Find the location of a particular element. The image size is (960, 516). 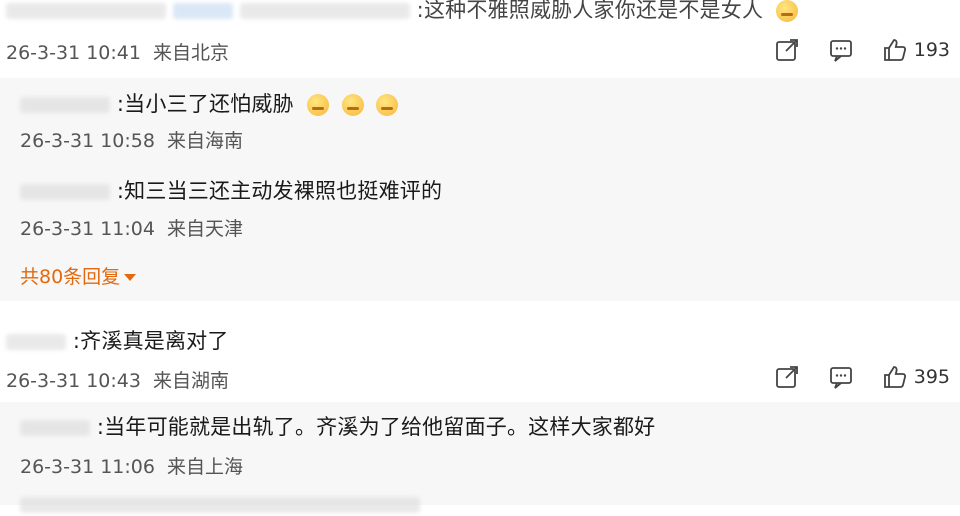

comment-text: :齐溪真是离对了 is located at coordinates (150, 341).